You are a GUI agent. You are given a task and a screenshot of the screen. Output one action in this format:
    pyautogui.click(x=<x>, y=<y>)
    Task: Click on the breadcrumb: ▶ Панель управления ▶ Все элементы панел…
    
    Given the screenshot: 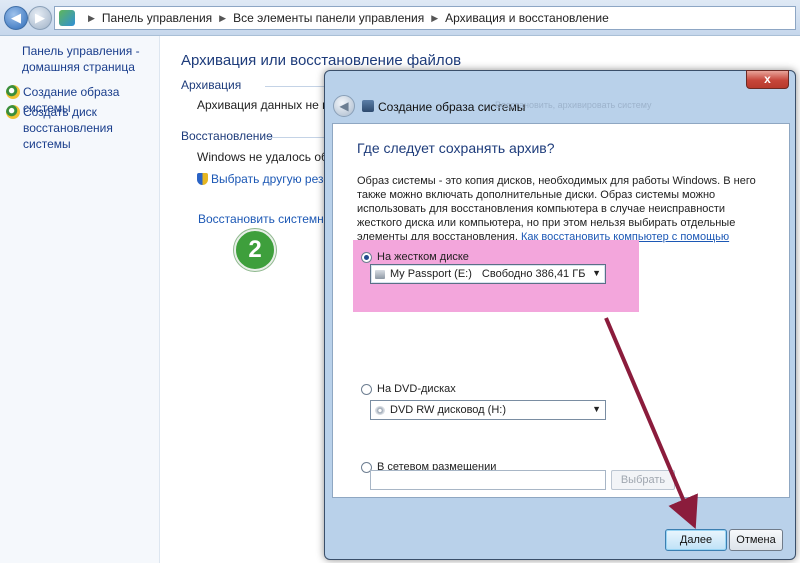 What is the action you would take?
    pyautogui.click(x=425, y=18)
    